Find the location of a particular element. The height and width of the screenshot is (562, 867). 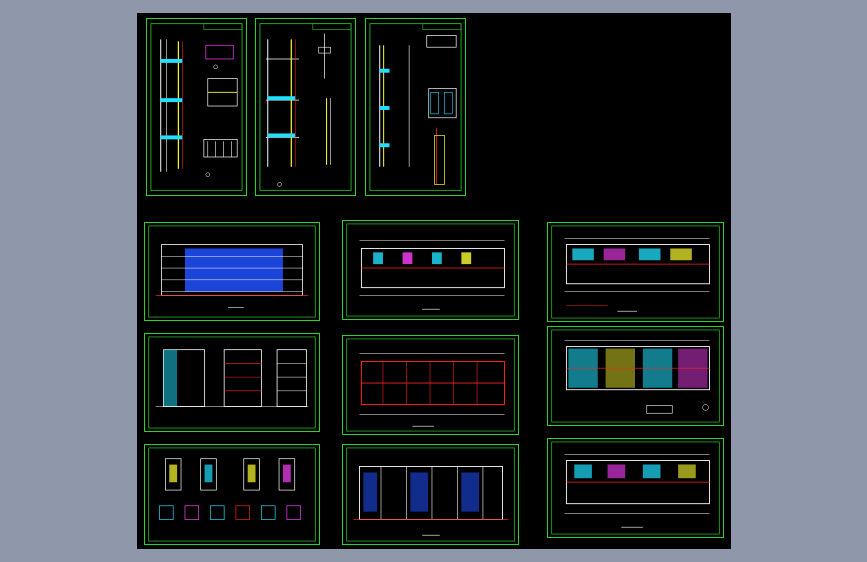

sheet-elevation-rear is located at coordinates (430, 494).